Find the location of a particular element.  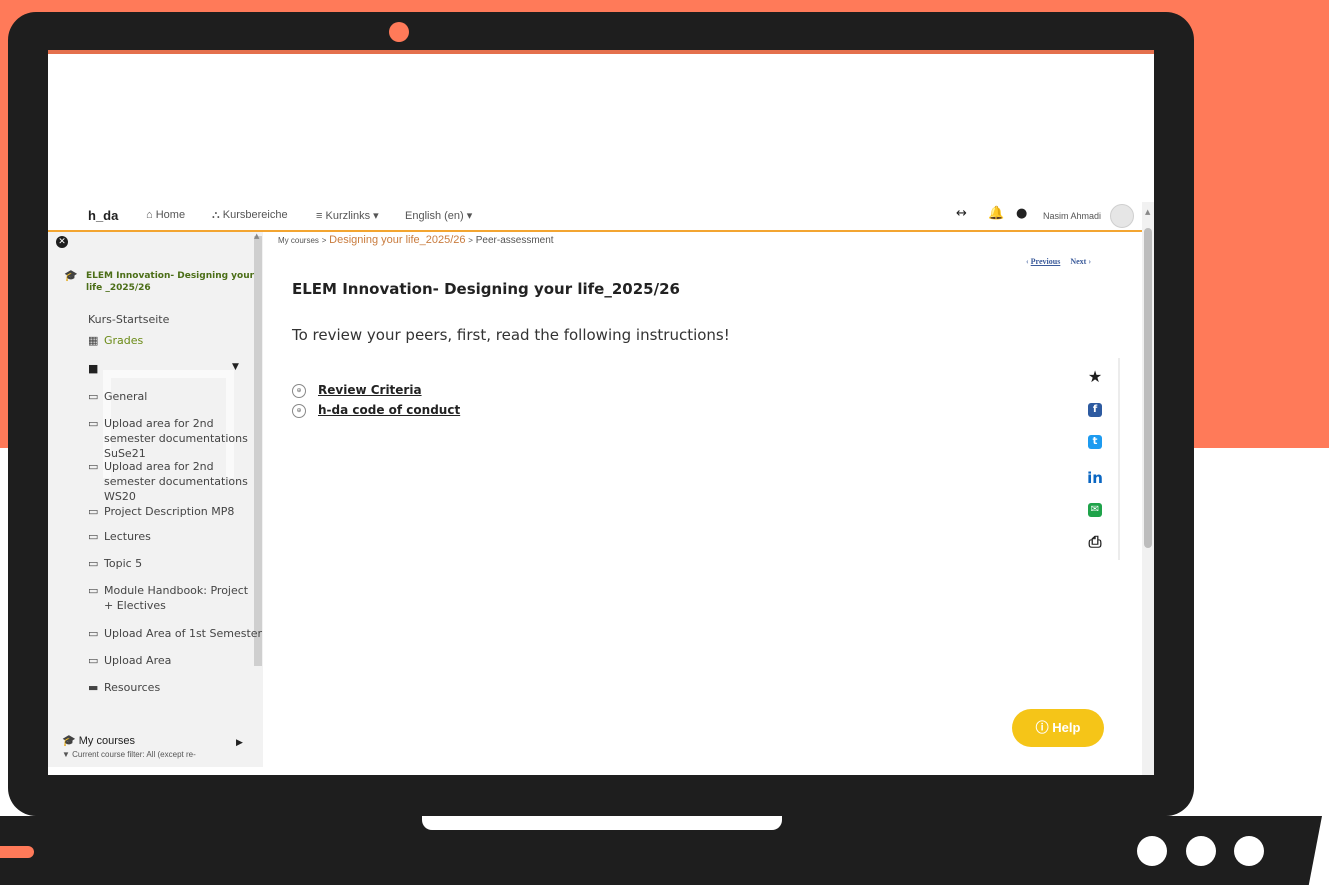

star-icon: ★ is located at coordinates (1095, 377).